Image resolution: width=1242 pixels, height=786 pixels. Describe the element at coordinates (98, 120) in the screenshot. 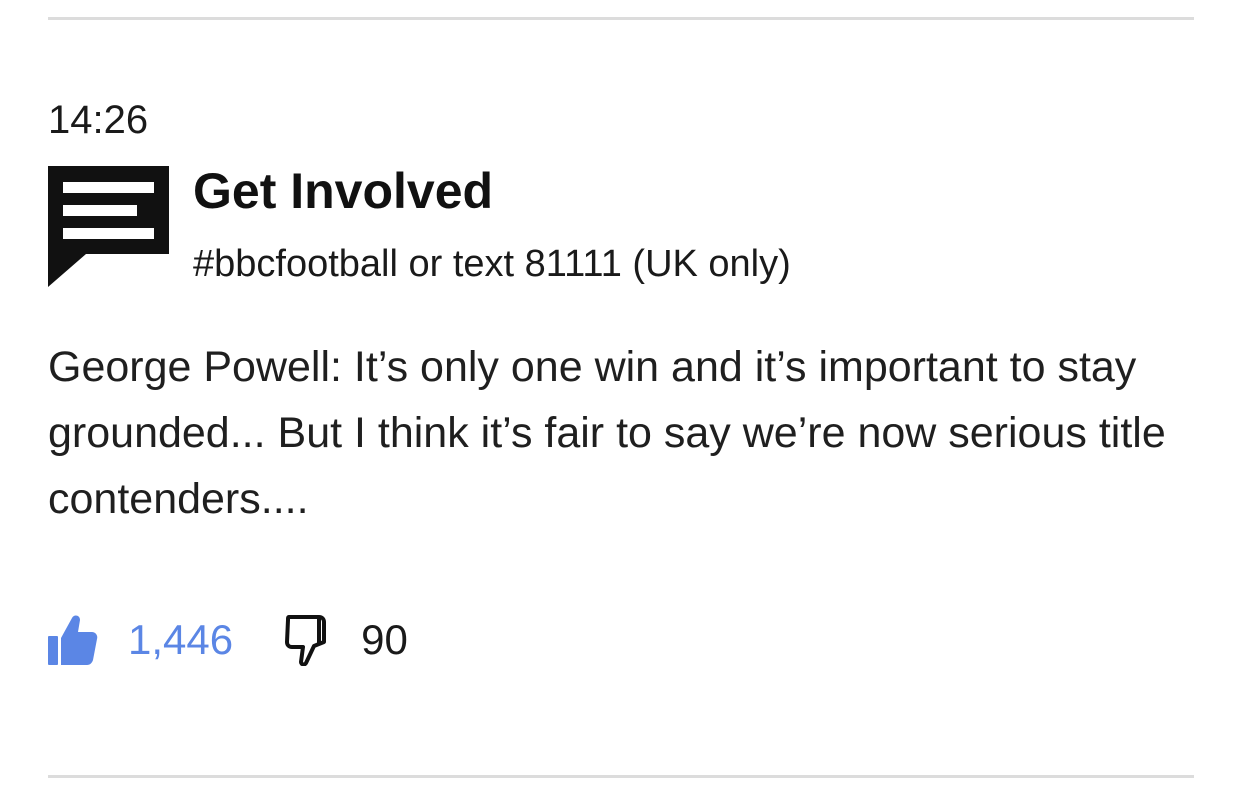

I see `post-timestamp: 14:26` at that location.